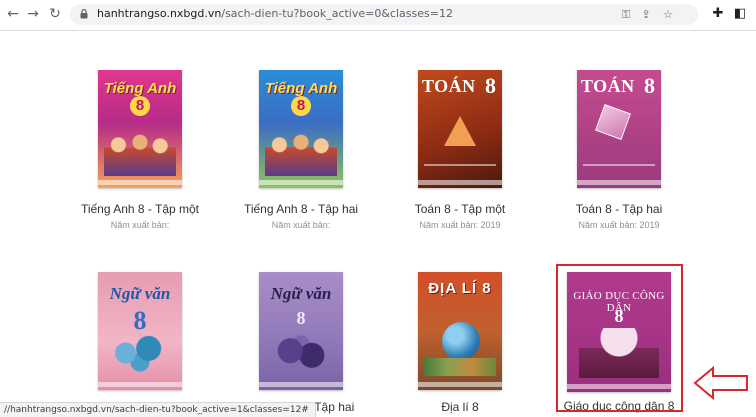  What do you see at coordinates (619, 209) in the screenshot?
I see `book-title: Toán 8 - Tập hai` at bounding box center [619, 209].